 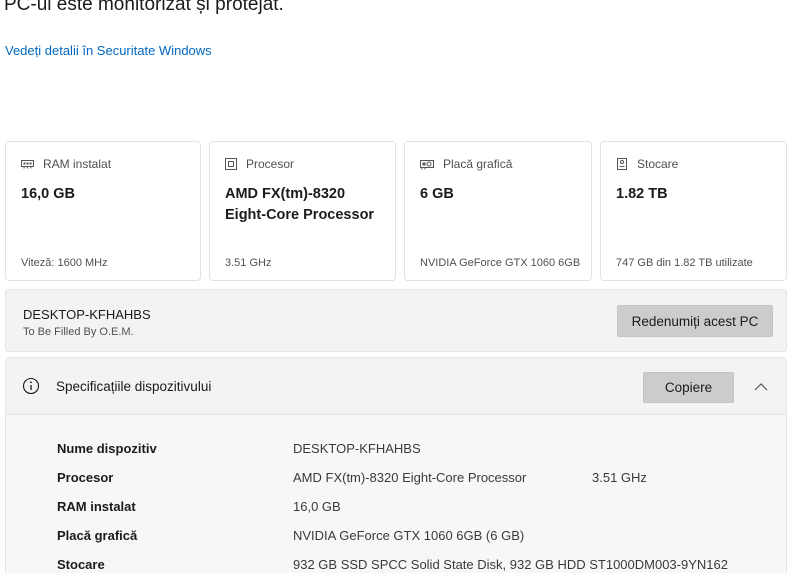 I want to click on ram-speed: Viteză: 1600 MHz, so click(x=64, y=263).